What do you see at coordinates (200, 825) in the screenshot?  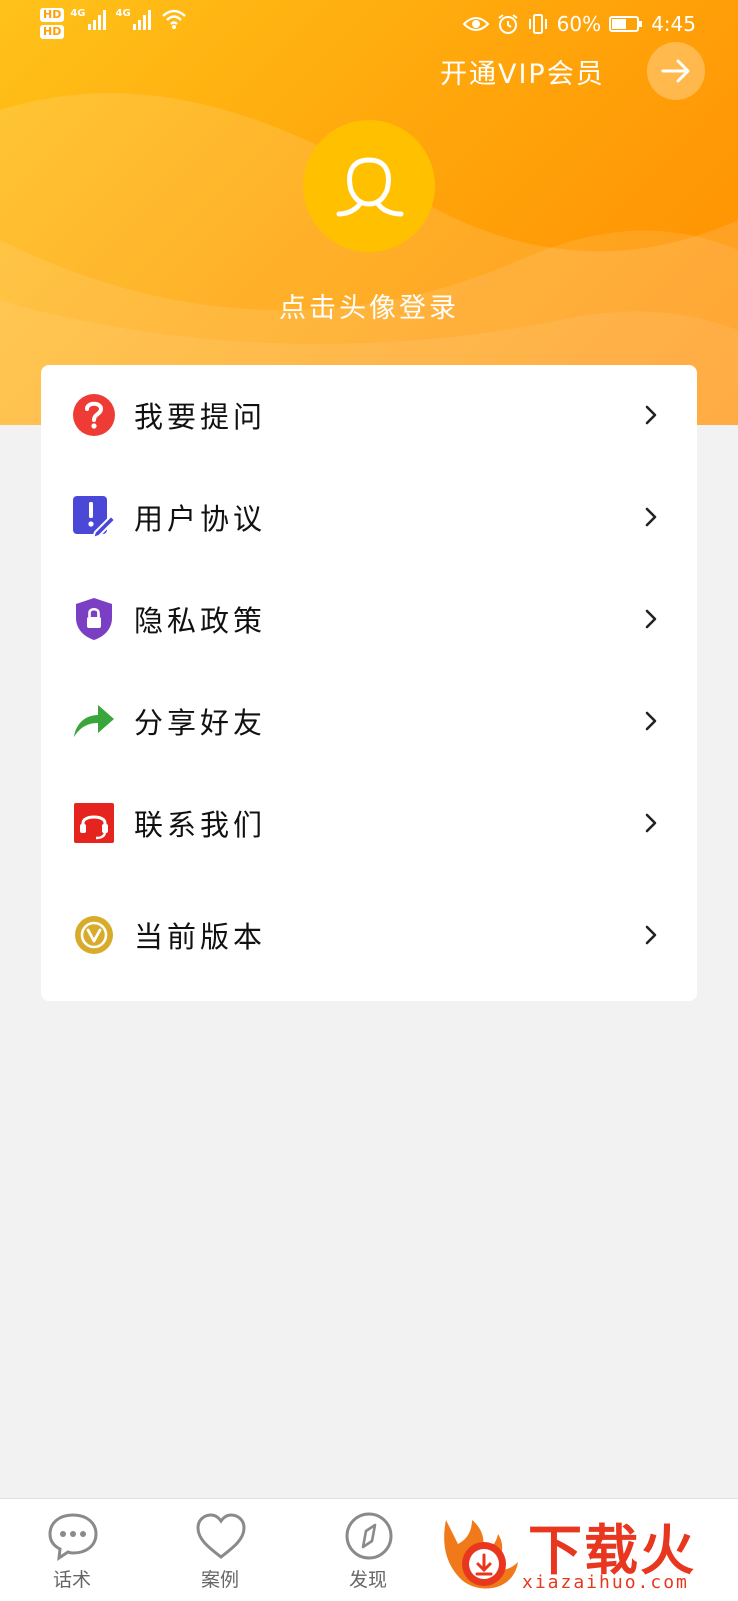 I see `menu-item-label: 联系我们` at bounding box center [200, 825].